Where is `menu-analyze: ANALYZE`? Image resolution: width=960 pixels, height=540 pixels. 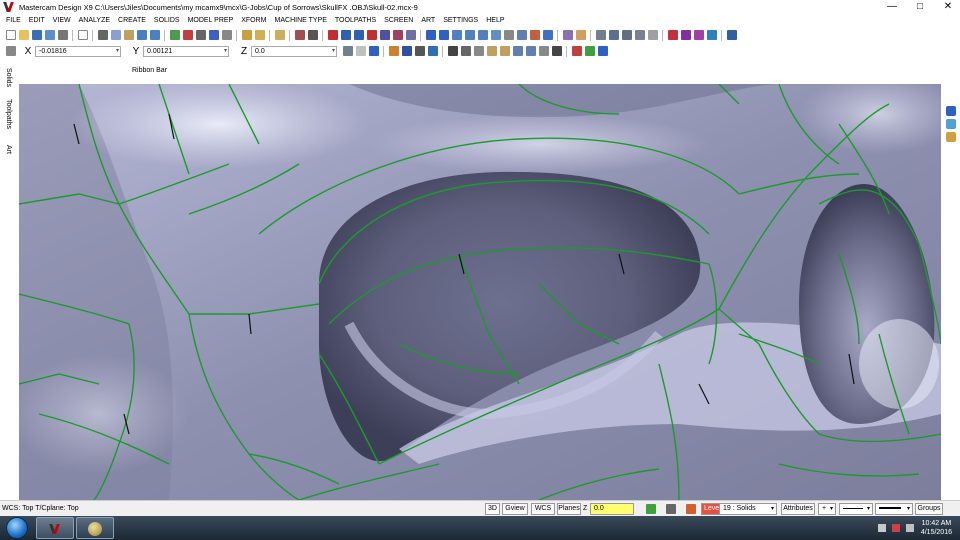
menu-analyze: ANALYZE is located at coordinates (94, 20).